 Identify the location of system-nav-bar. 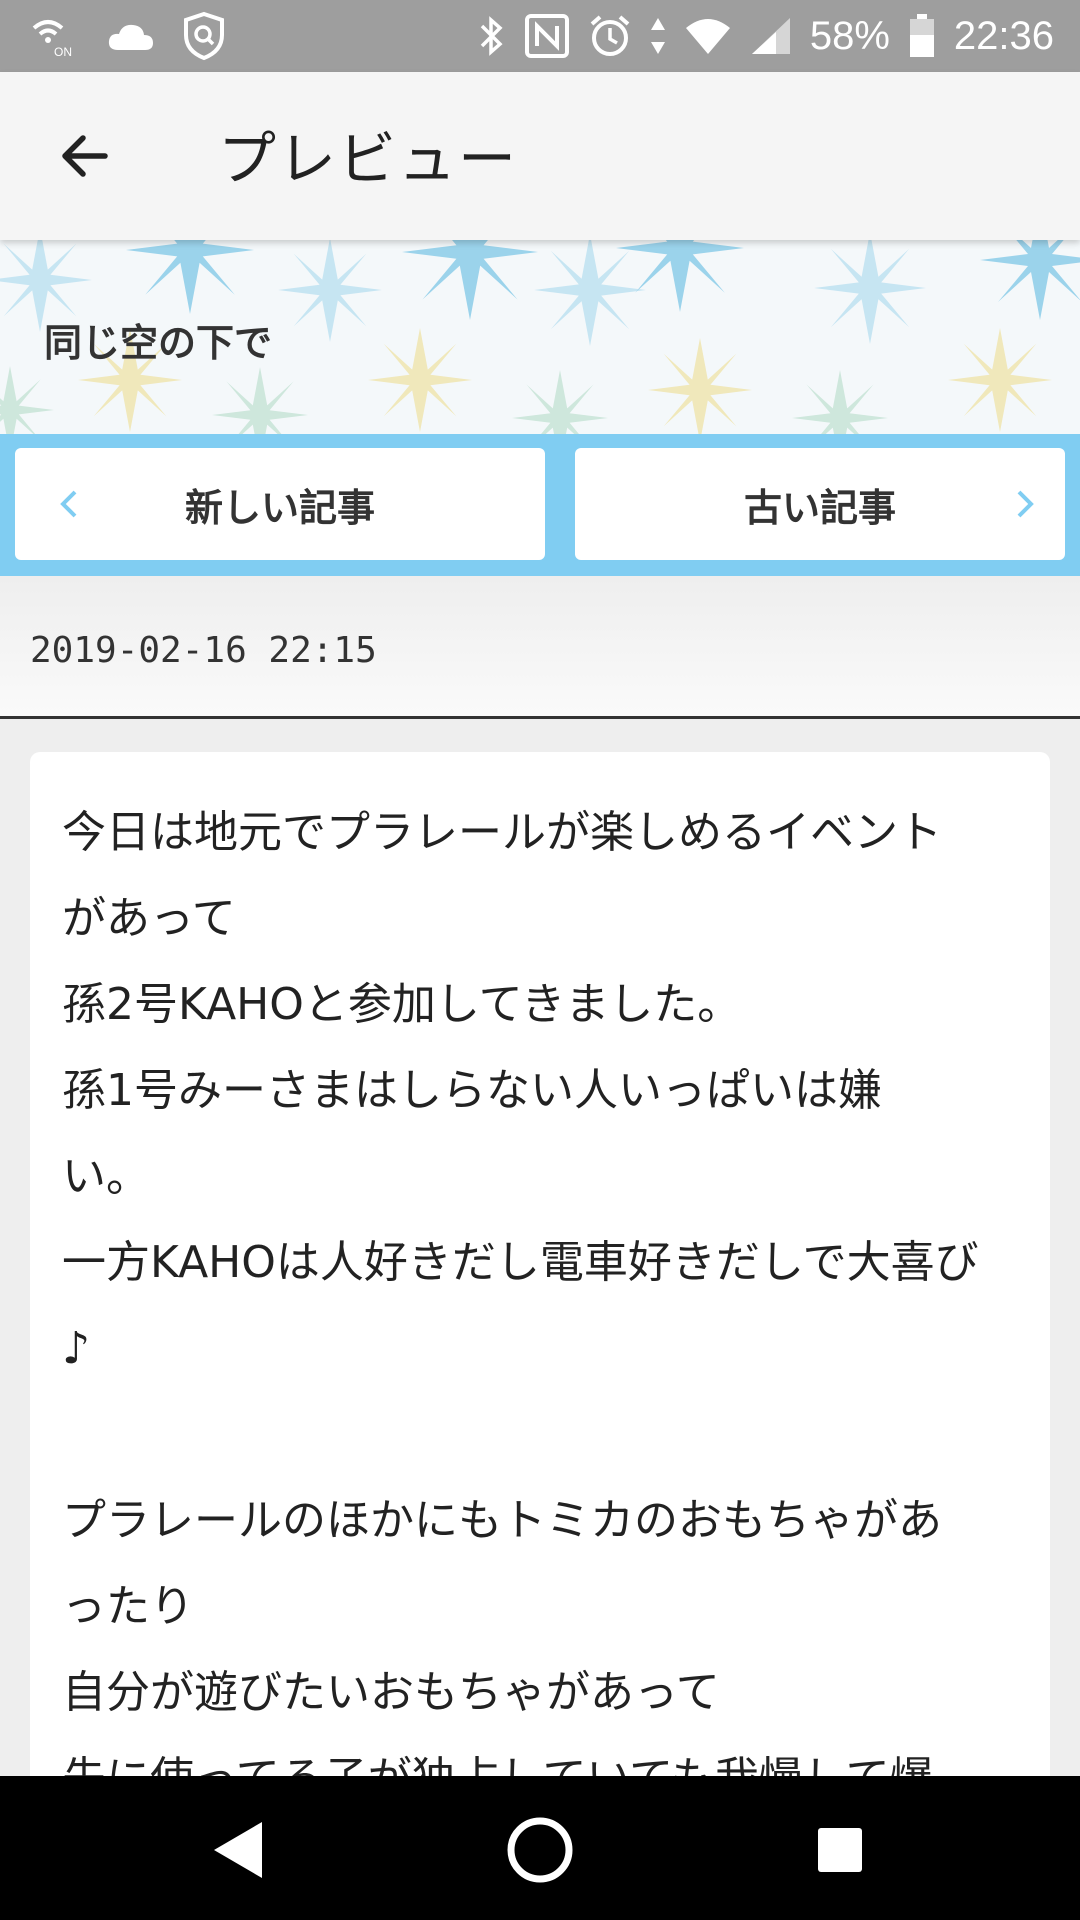
(540, 1848).